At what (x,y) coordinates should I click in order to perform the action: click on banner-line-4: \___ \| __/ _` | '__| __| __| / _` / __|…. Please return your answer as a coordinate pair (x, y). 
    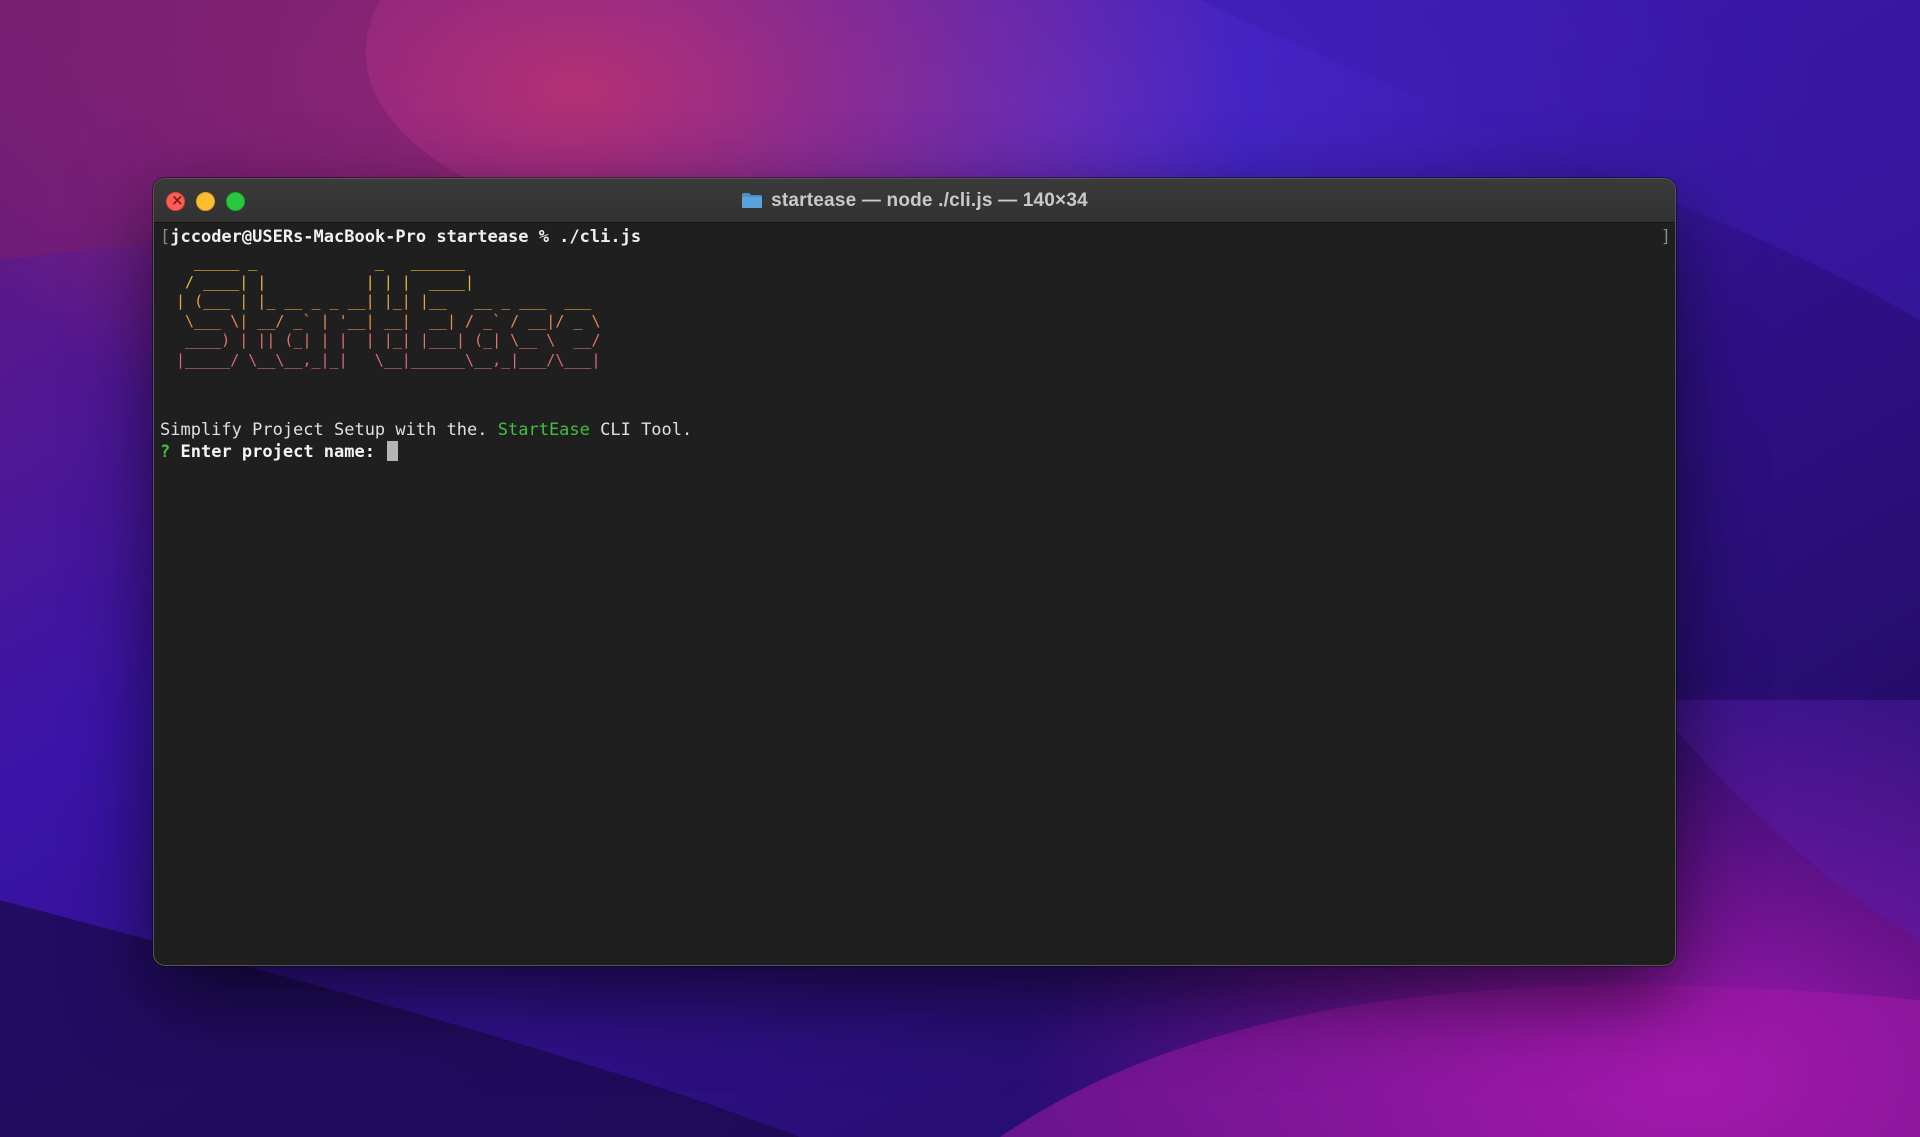
    Looking at the image, I should click on (384, 320).